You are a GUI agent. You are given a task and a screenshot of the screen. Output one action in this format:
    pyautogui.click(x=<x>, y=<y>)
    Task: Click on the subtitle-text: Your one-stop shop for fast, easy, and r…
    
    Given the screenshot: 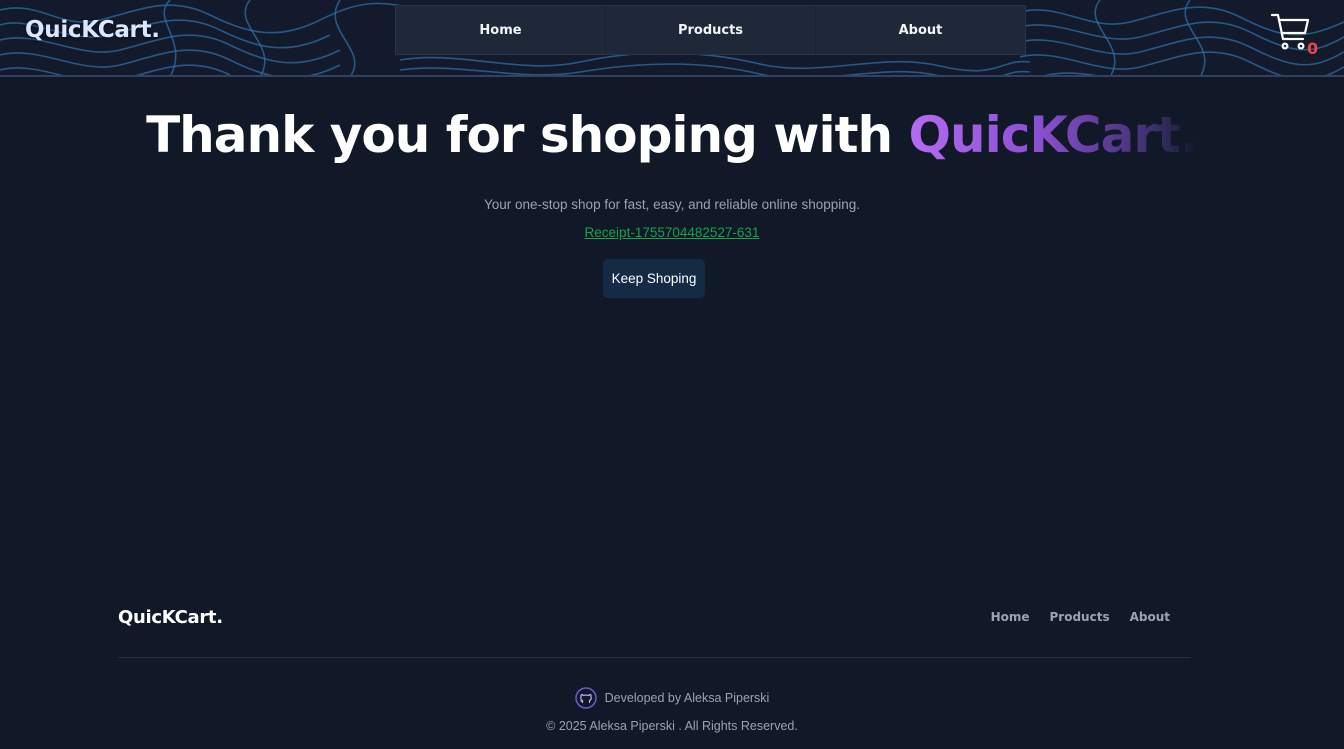 What is the action you would take?
    pyautogui.click(x=671, y=204)
    